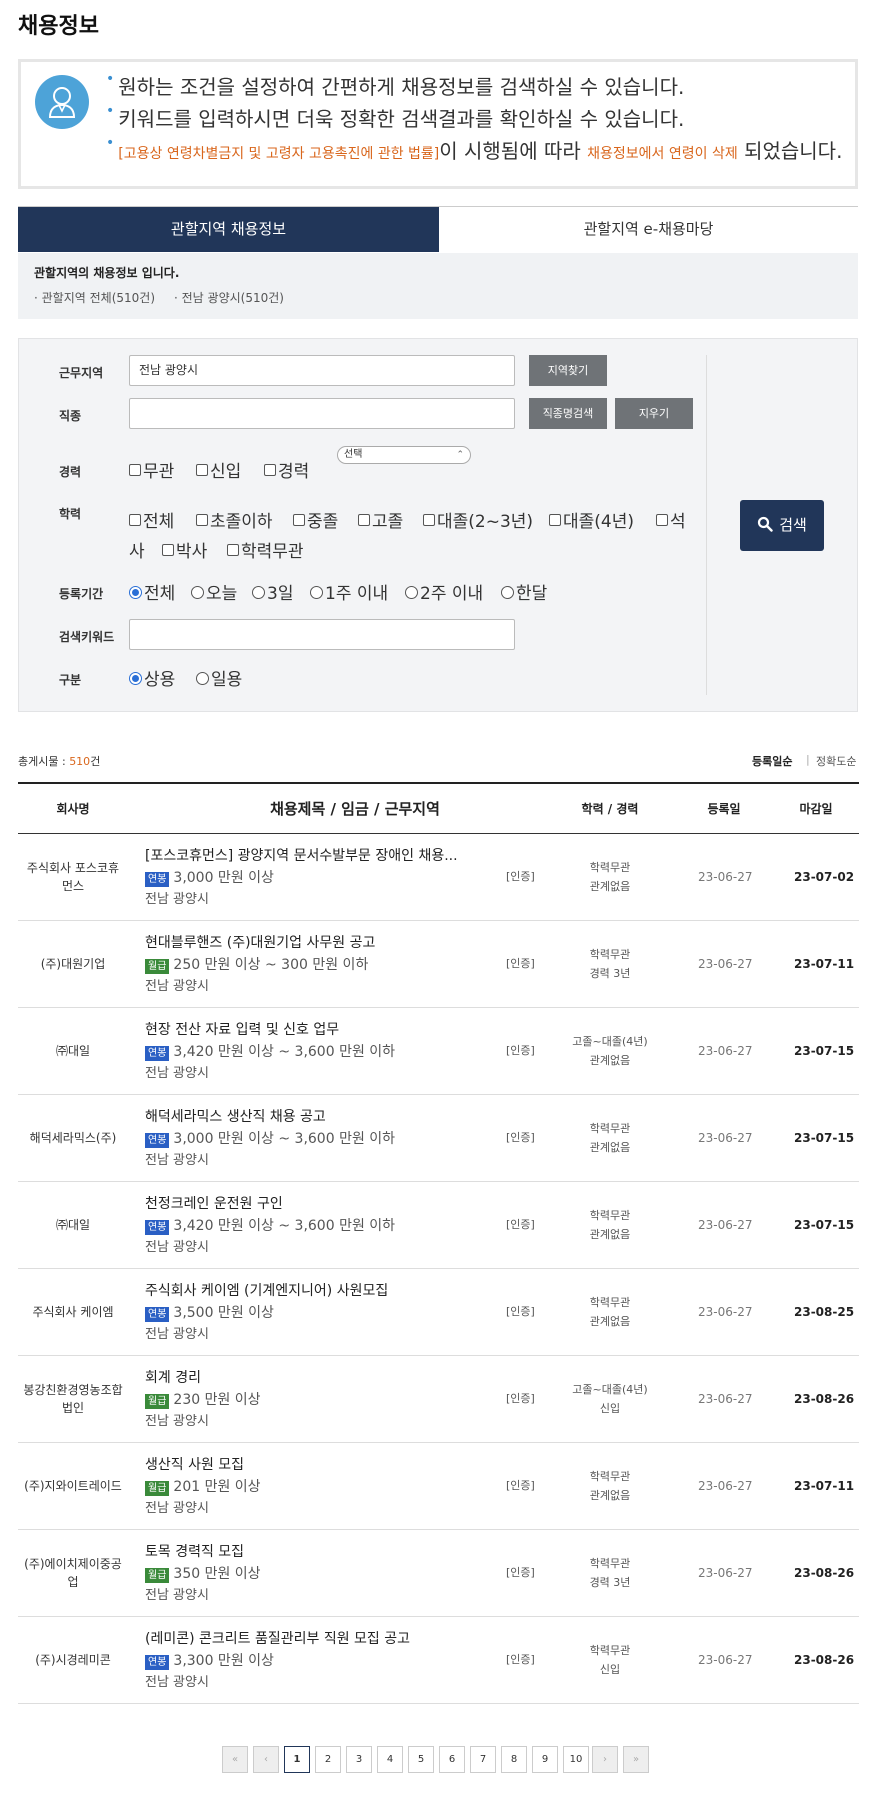 The width and height of the screenshot is (874, 1795). I want to click on job-title-link: (레미콘) 콘크리트 품질관리부 직원 모집 공고, so click(277, 1638).